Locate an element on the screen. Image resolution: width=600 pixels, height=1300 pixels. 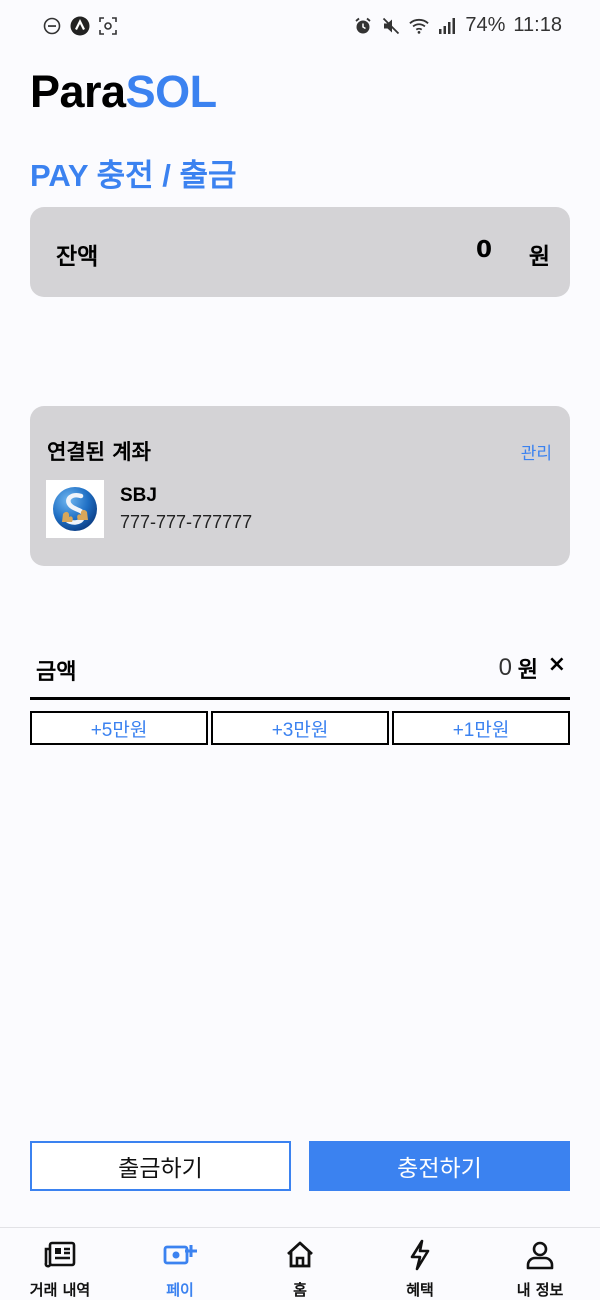
balance-unit: 원 is located at coordinates (539, 257).